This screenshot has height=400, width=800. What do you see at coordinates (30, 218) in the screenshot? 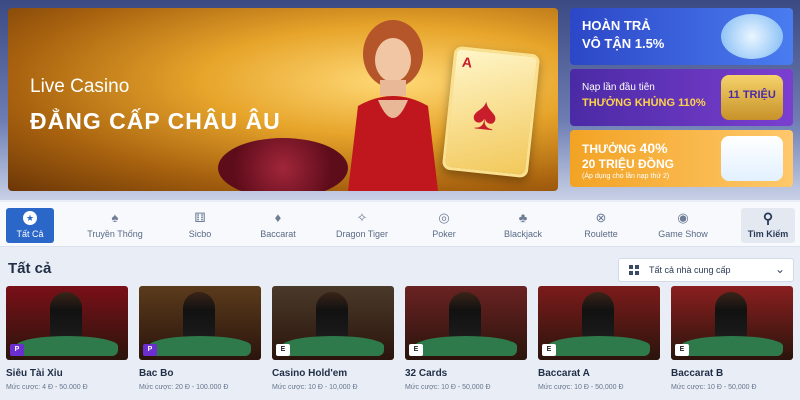
I see `star-icon: ★` at bounding box center [30, 218].